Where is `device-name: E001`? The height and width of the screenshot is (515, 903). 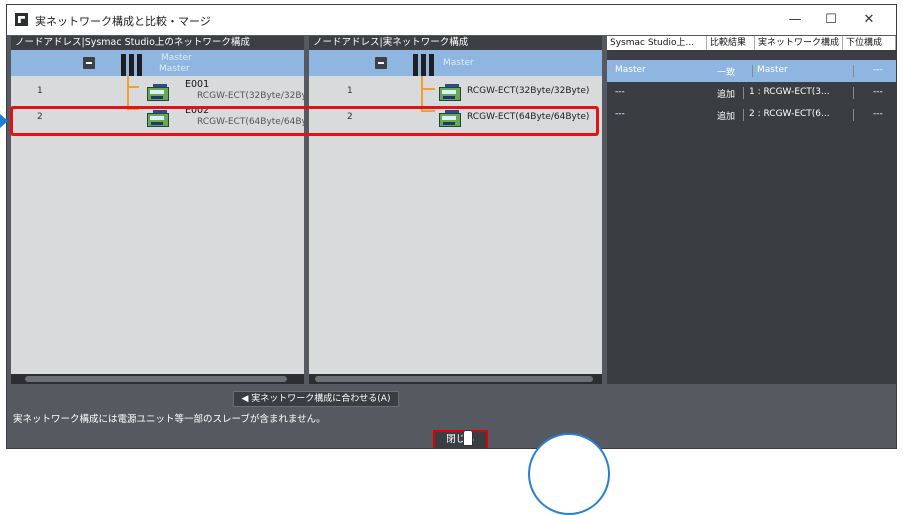
device-name: E001 is located at coordinates (197, 84).